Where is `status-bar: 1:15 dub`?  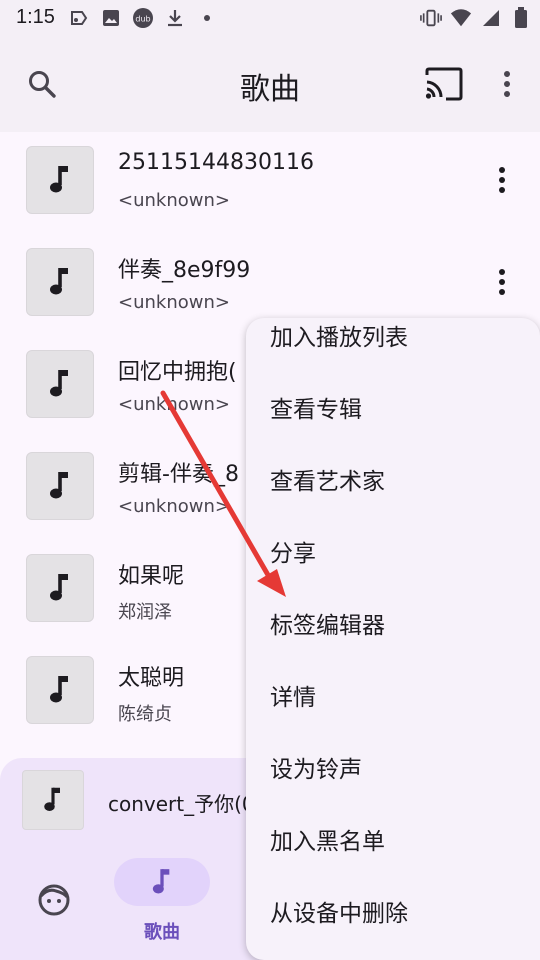 status-bar: 1:15 dub is located at coordinates (270, 19).